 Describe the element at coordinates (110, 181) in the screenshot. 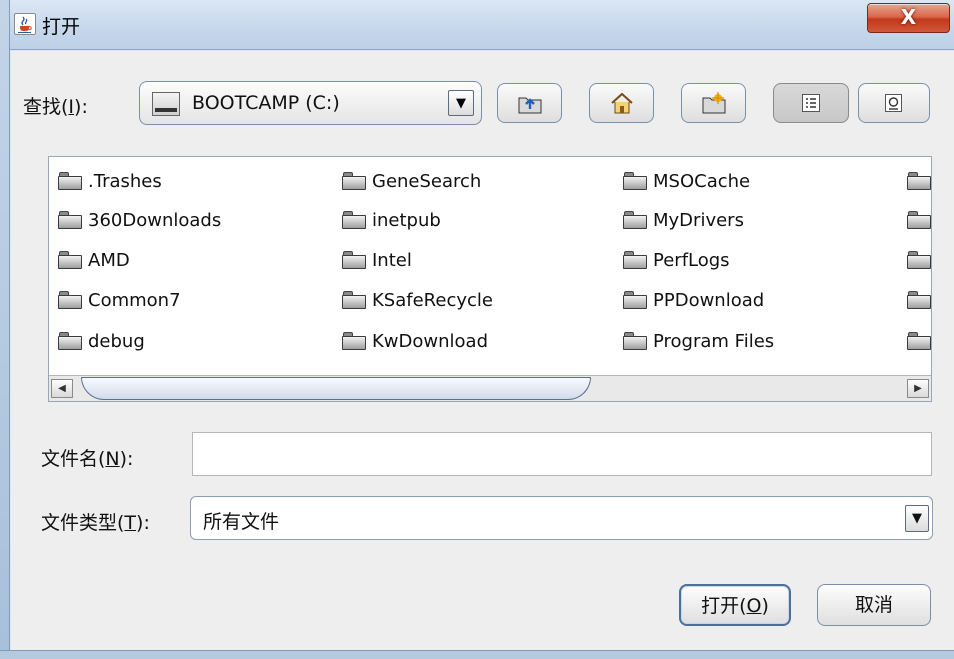

I see `list-item: .Trashes` at that location.